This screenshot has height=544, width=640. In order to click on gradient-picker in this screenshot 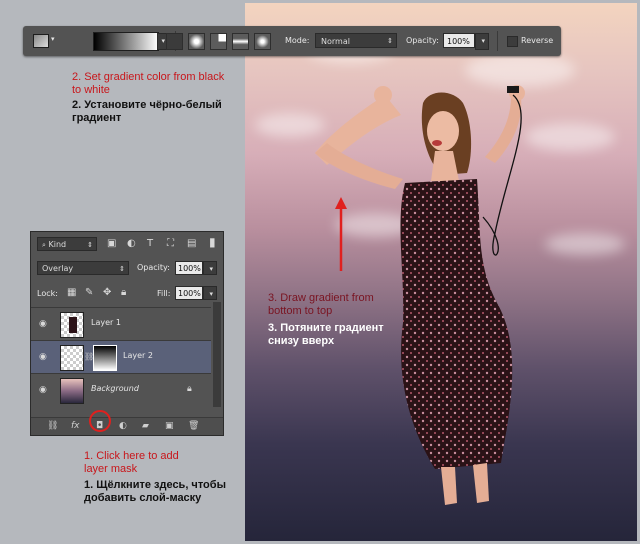, I will do `click(126, 41)`.